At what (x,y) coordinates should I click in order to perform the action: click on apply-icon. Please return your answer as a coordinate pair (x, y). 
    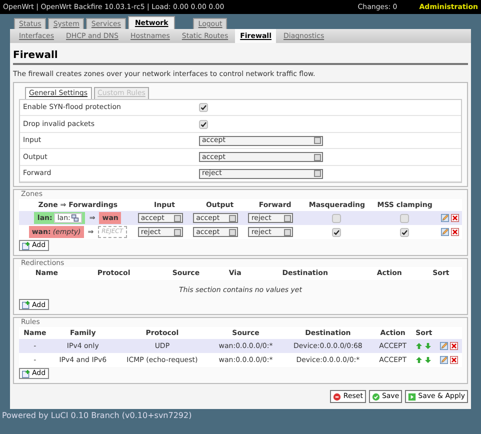
    Looking at the image, I should click on (412, 396).